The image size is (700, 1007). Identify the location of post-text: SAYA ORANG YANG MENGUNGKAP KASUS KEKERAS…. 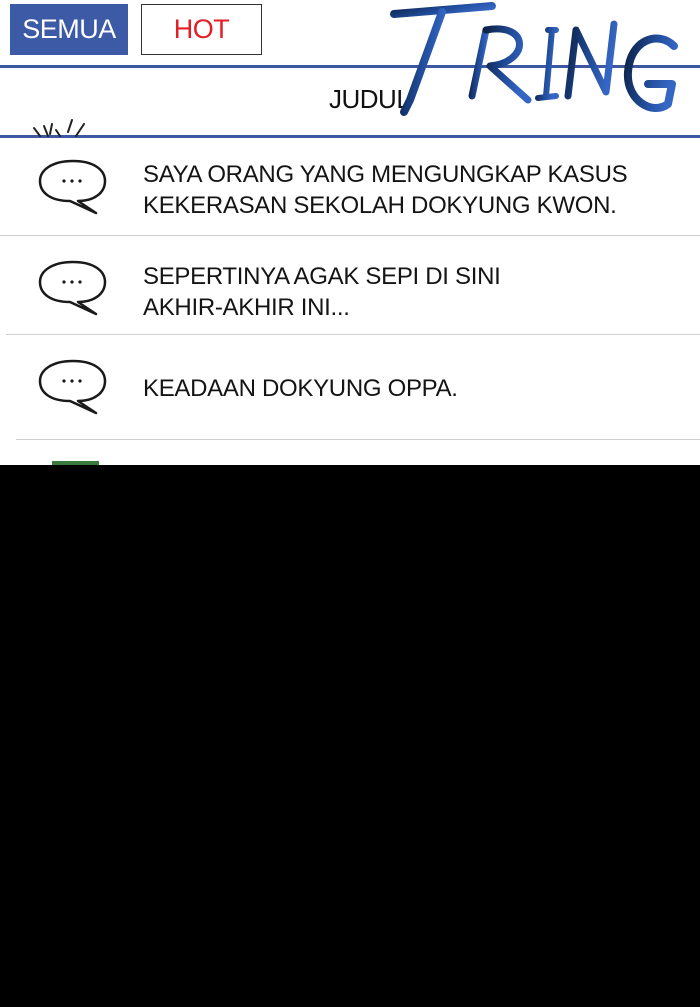
(385, 190).